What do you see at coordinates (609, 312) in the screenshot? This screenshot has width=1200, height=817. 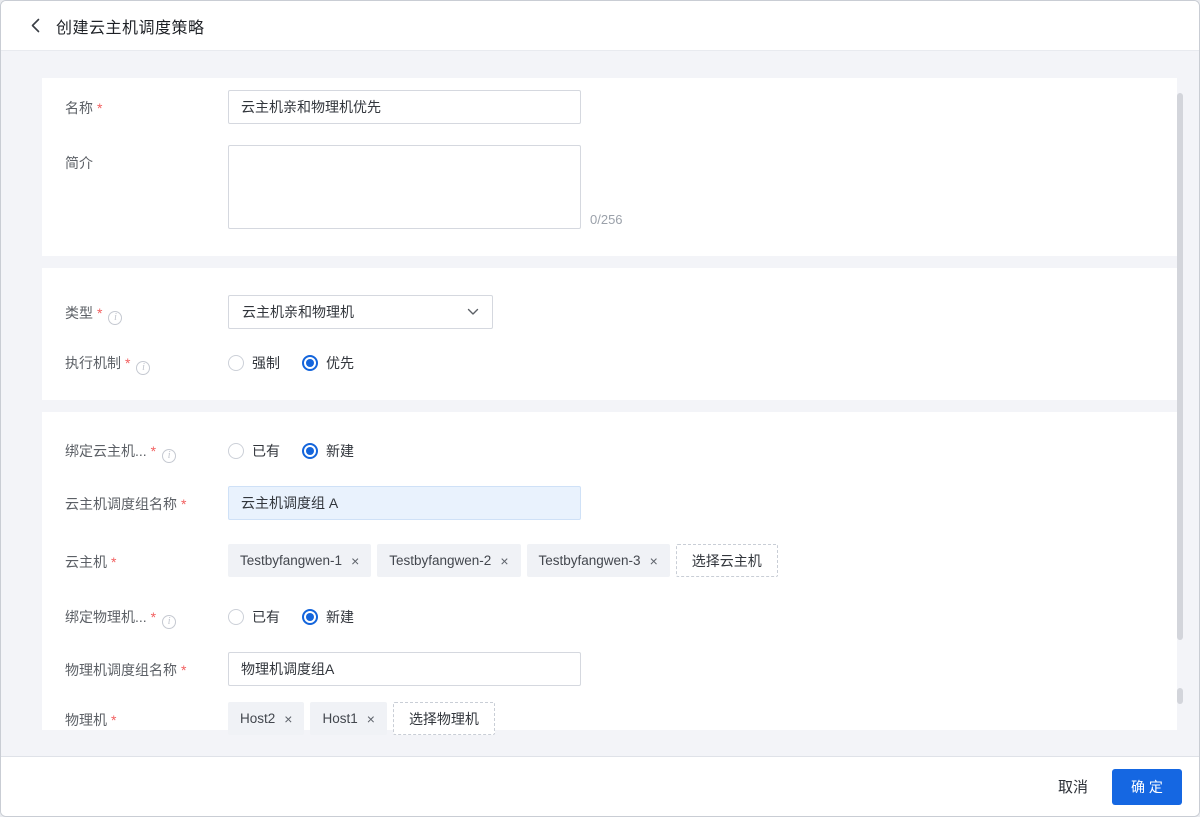 I see `type-row: 类型 * i 云主机亲和物理机` at bounding box center [609, 312].